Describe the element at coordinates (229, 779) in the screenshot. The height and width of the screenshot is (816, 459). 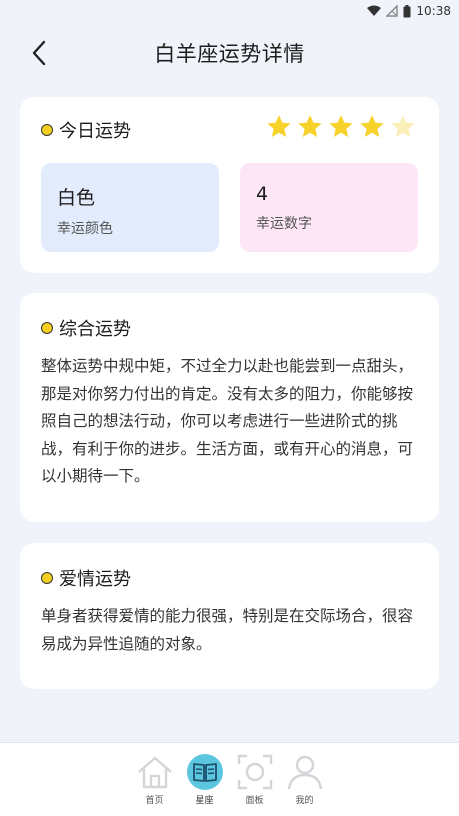
I see `bottom-navigation: 首页 星座 面板 我的` at that location.